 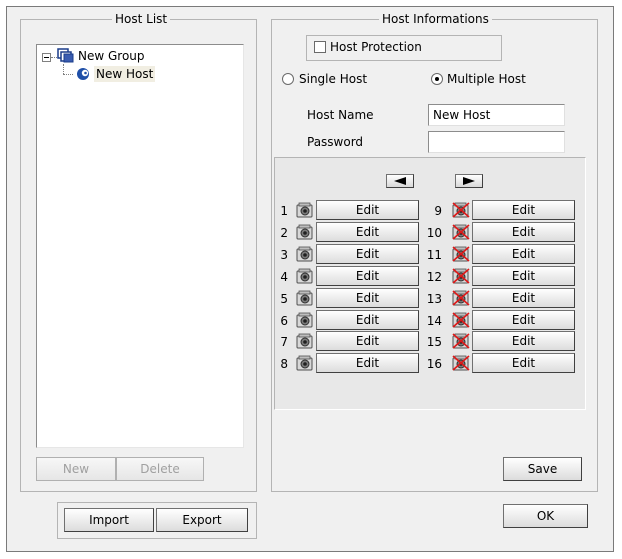 I want to click on group-node-icon, so click(x=66, y=56).